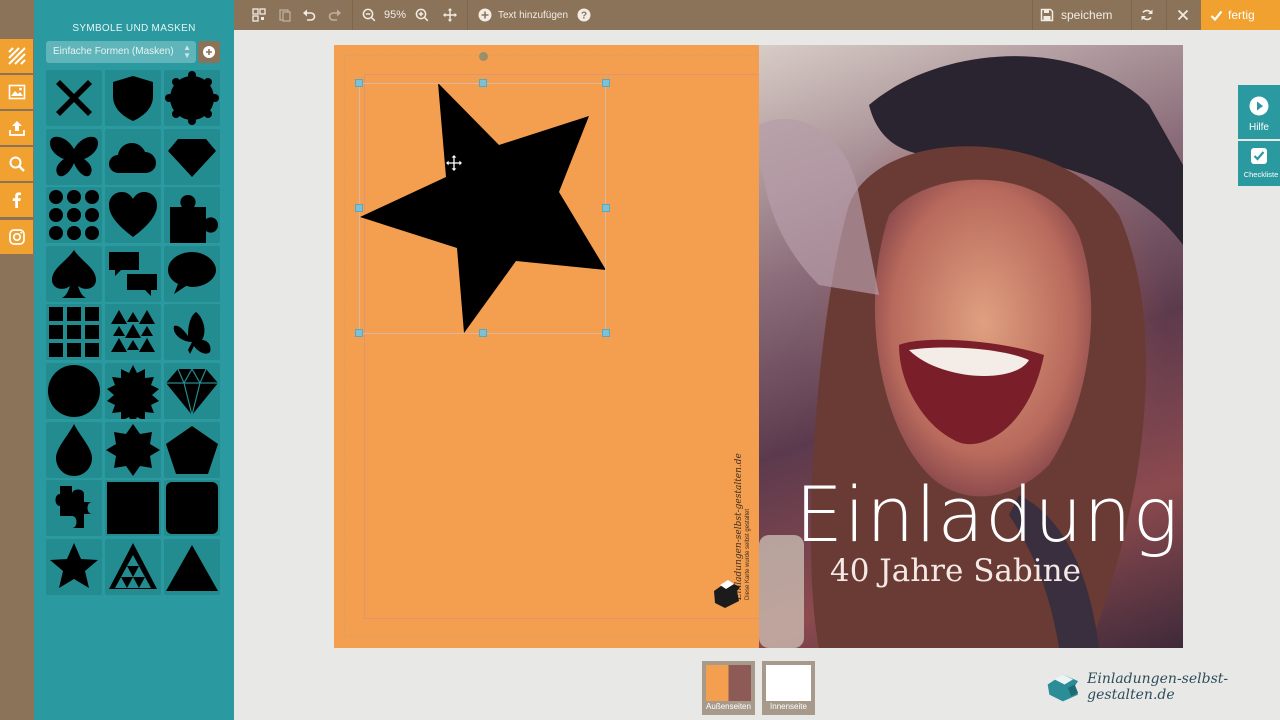 The height and width of the screenshot is (720, 1280). I want to click on brand-logo: Einladungen-selbst-gestalten.de, so click(1163, 687).